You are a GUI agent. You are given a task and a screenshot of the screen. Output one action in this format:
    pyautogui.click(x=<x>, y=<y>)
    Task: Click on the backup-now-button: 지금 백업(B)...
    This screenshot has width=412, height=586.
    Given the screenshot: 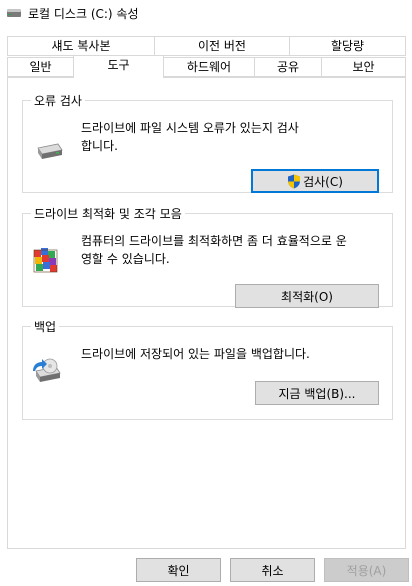 What is the action you would take?
    pyautogui.click(x=317, y=393)
    